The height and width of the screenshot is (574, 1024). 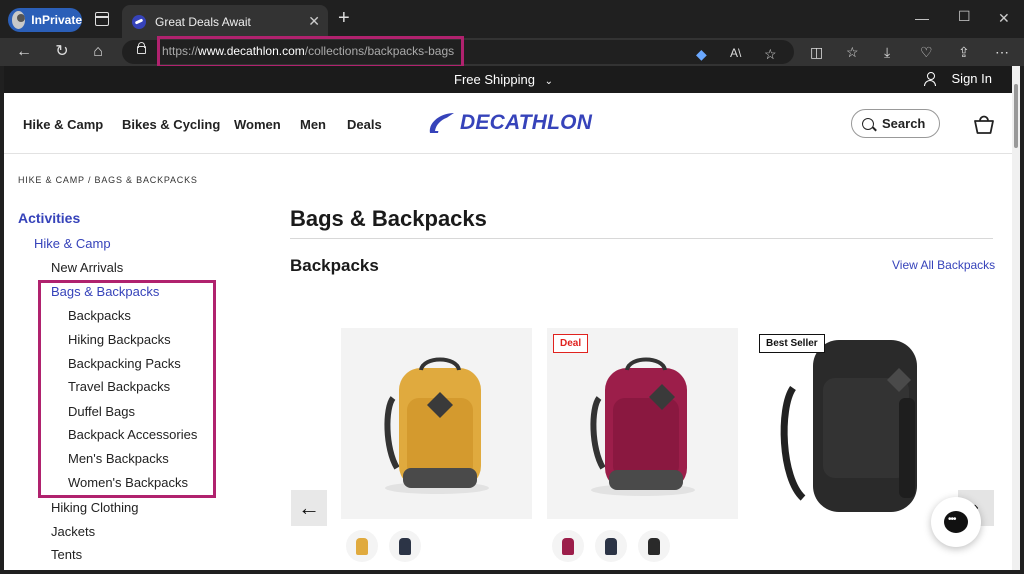 I want to click on arrow-left-icon: ←, so click(x=309, y=507).